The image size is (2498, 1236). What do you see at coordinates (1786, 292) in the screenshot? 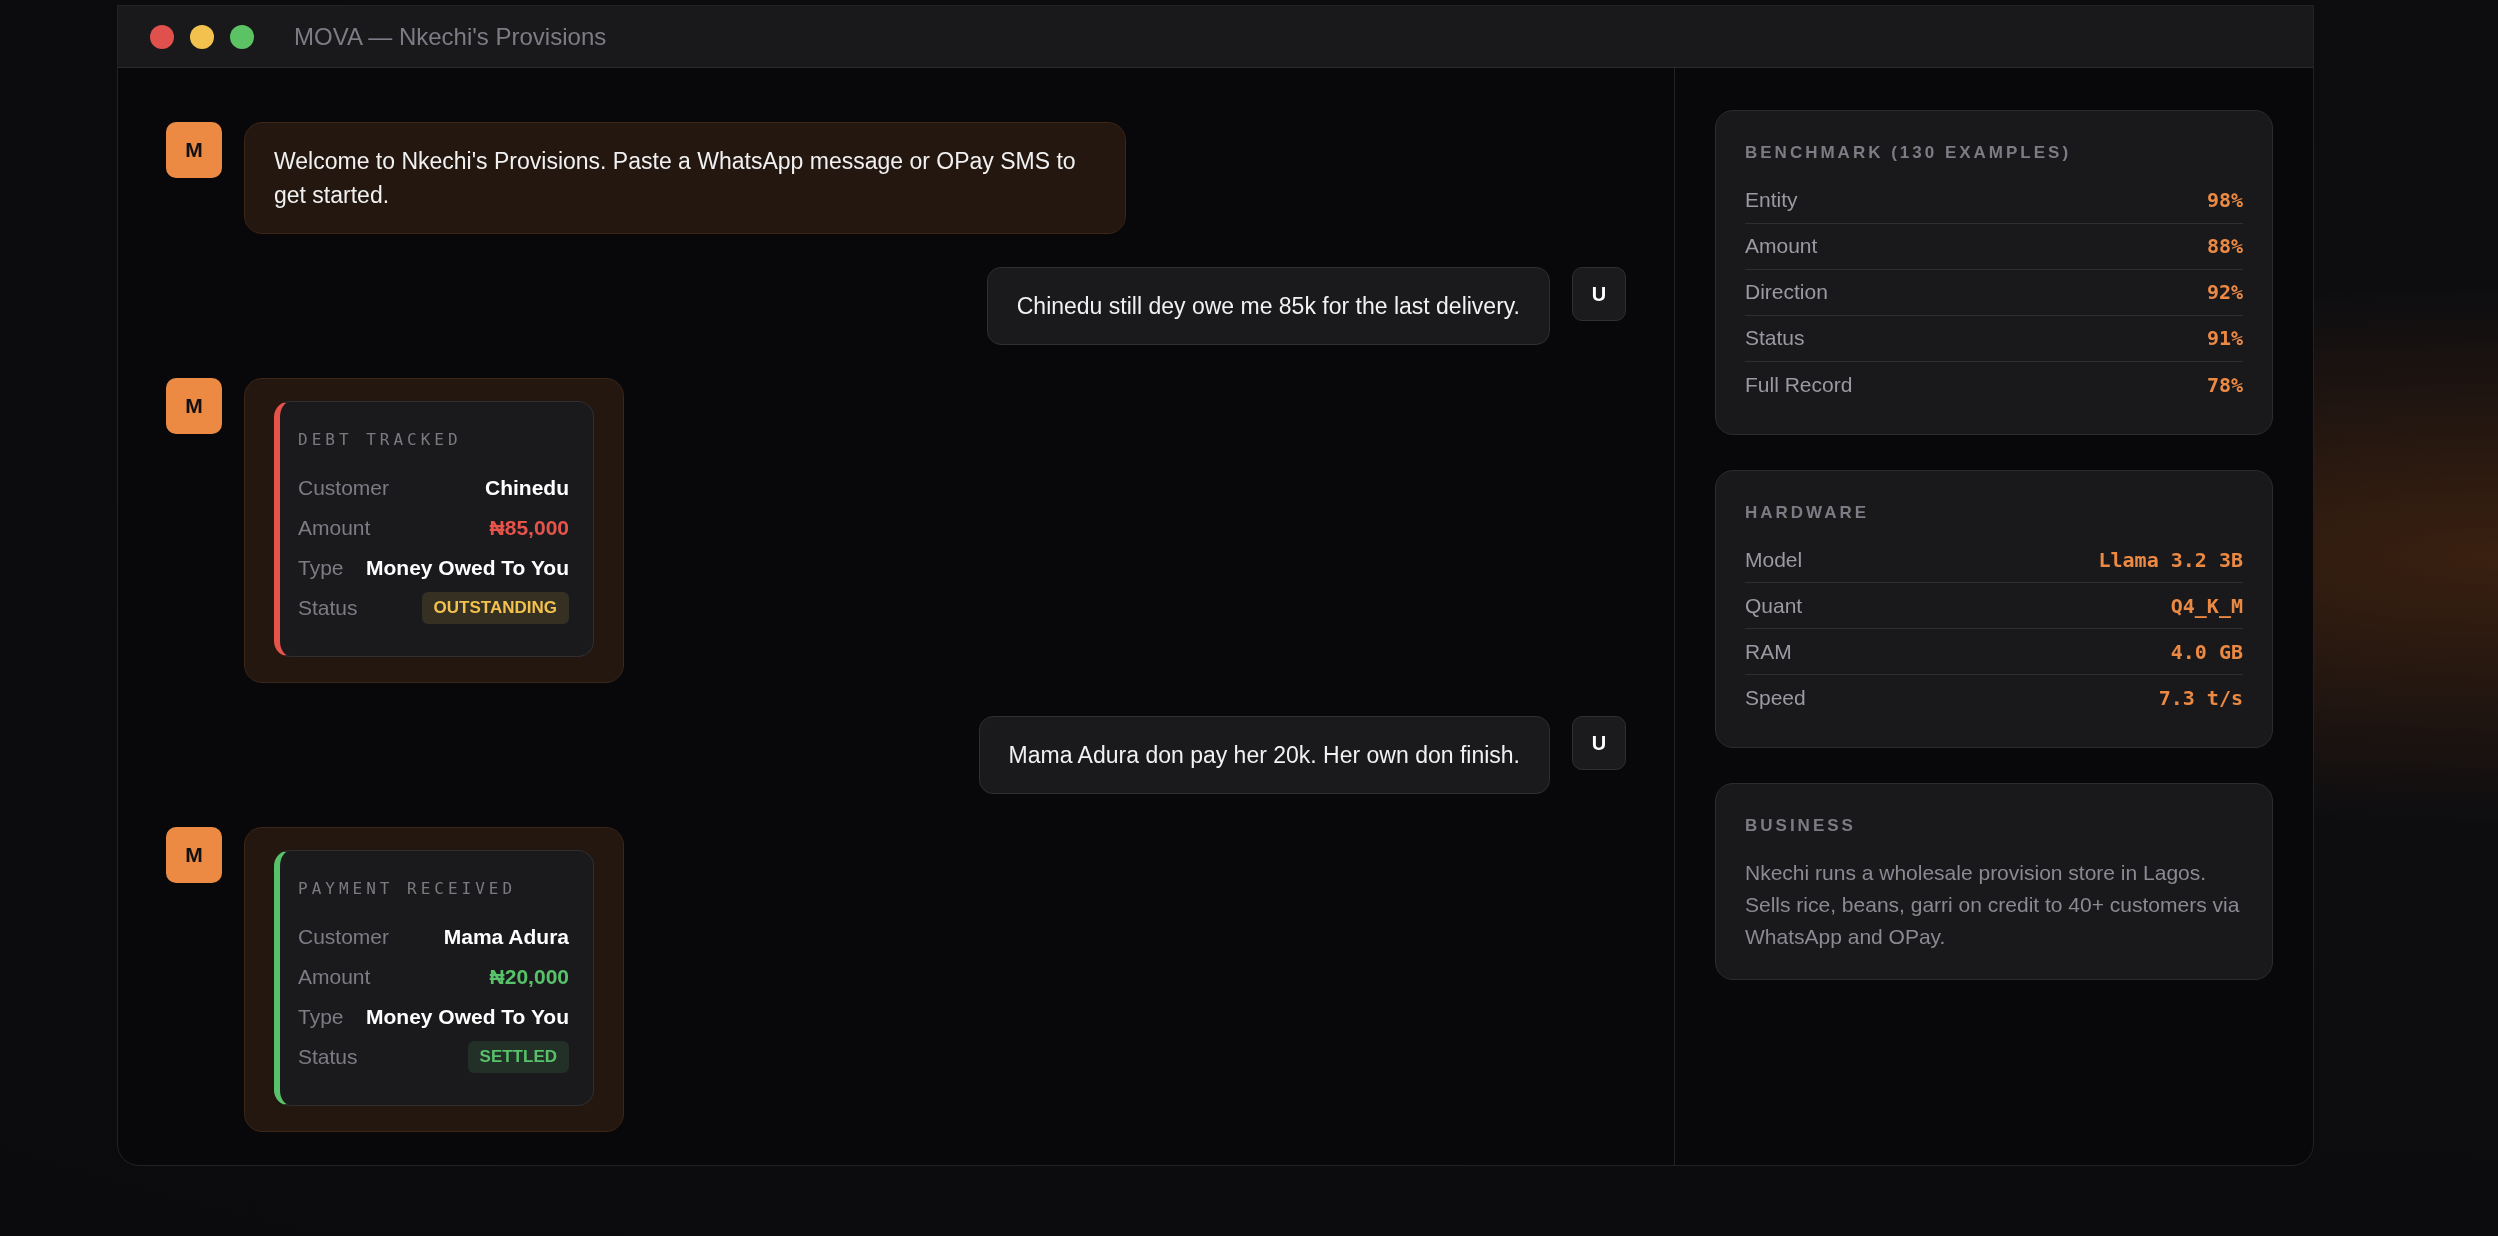
I see `stat-label: Direction` at bounding box center [1786, 292].